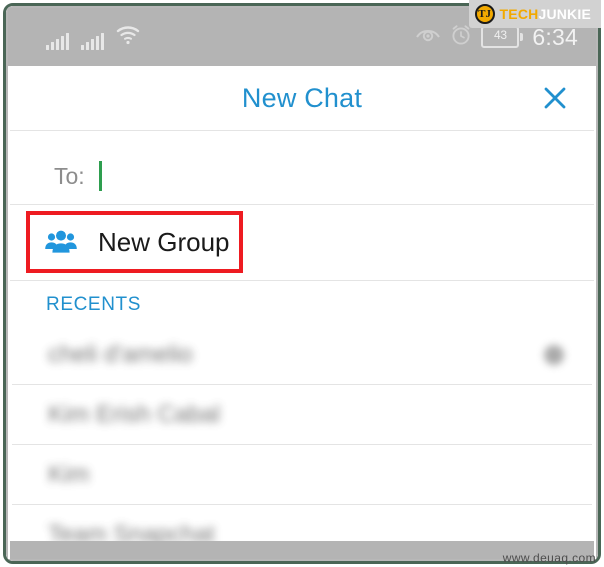 The height and width of the screenshot is (567, 604). Describe the element at coordinates (302, 475) in the screenshot. I see `list-item: Kim` at that location.